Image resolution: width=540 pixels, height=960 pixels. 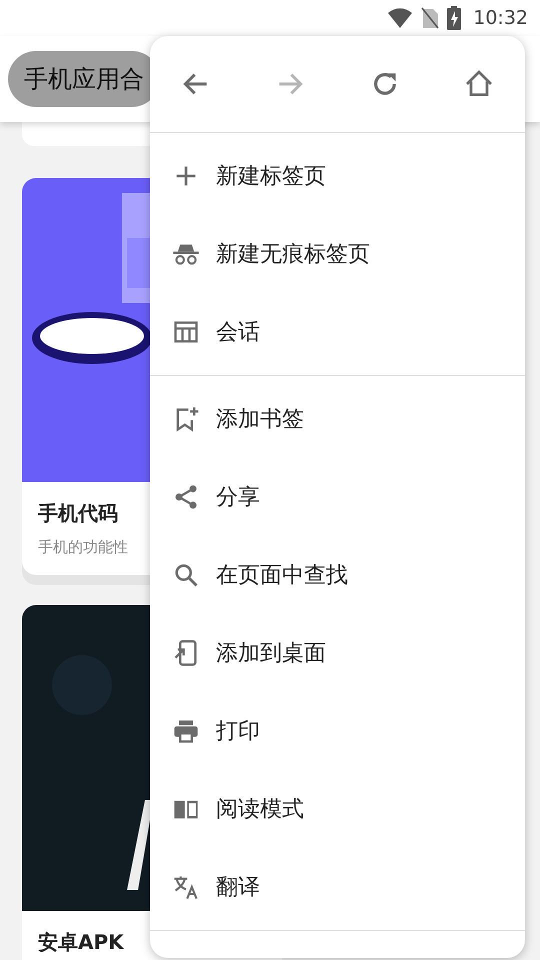 What do you see at coordinates (500, 18) in the screenshot?
I see `status-time: 10:32` at bounding box center [500, 18].